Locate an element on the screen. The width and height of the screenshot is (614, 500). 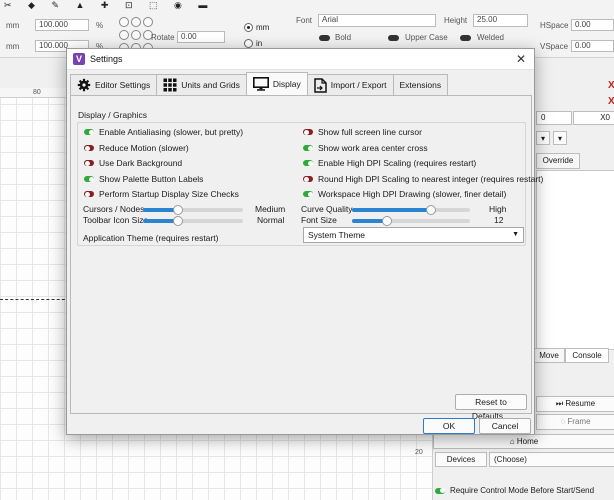
home-button: ⌂ Home is located at coordinates (523, 441).